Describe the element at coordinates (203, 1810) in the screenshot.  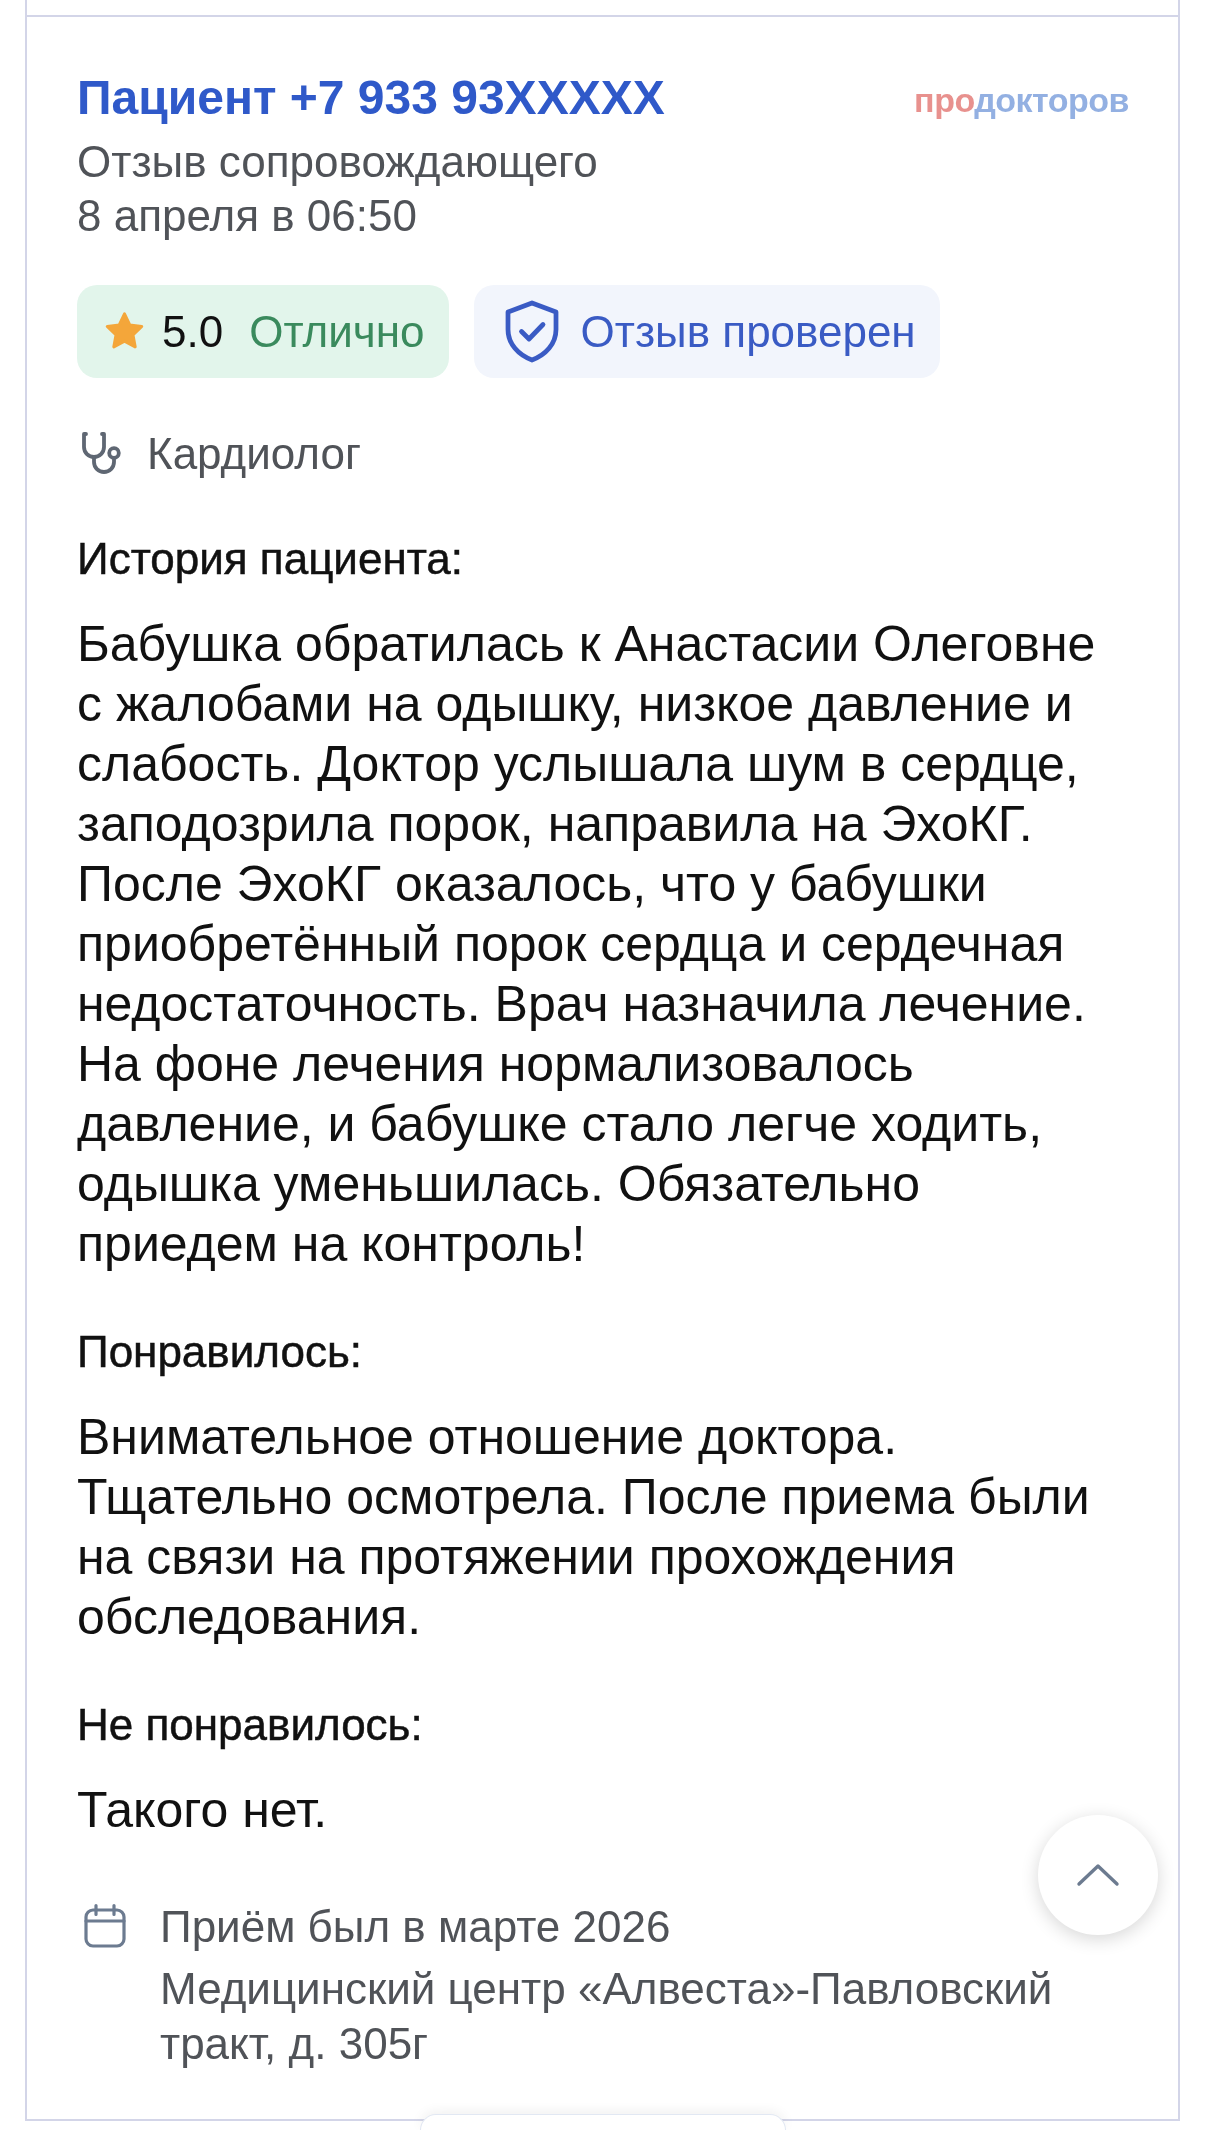
I see `section-text: Такого нет.` at that location.